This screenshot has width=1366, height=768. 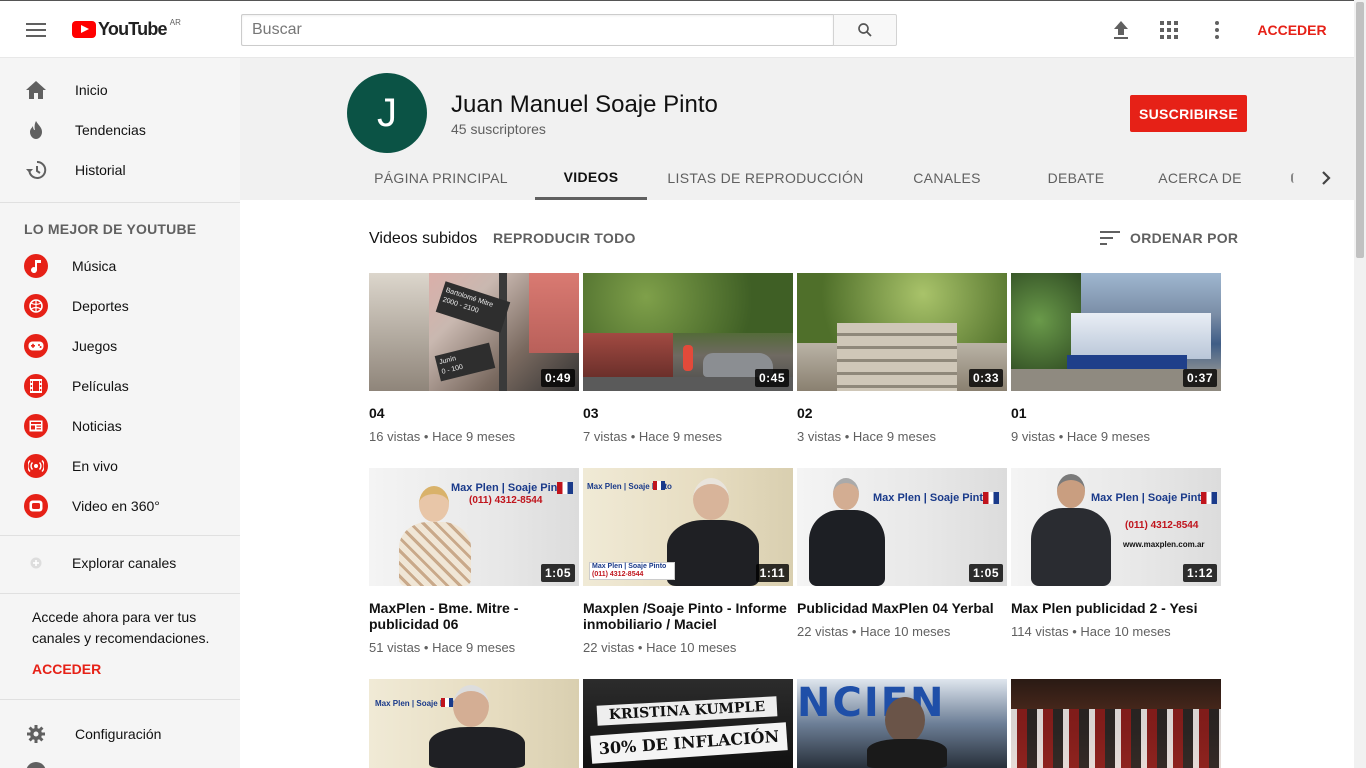 I want to click on video-card: Max Plen | Soaje Pinto, so click(x=474, y=723).